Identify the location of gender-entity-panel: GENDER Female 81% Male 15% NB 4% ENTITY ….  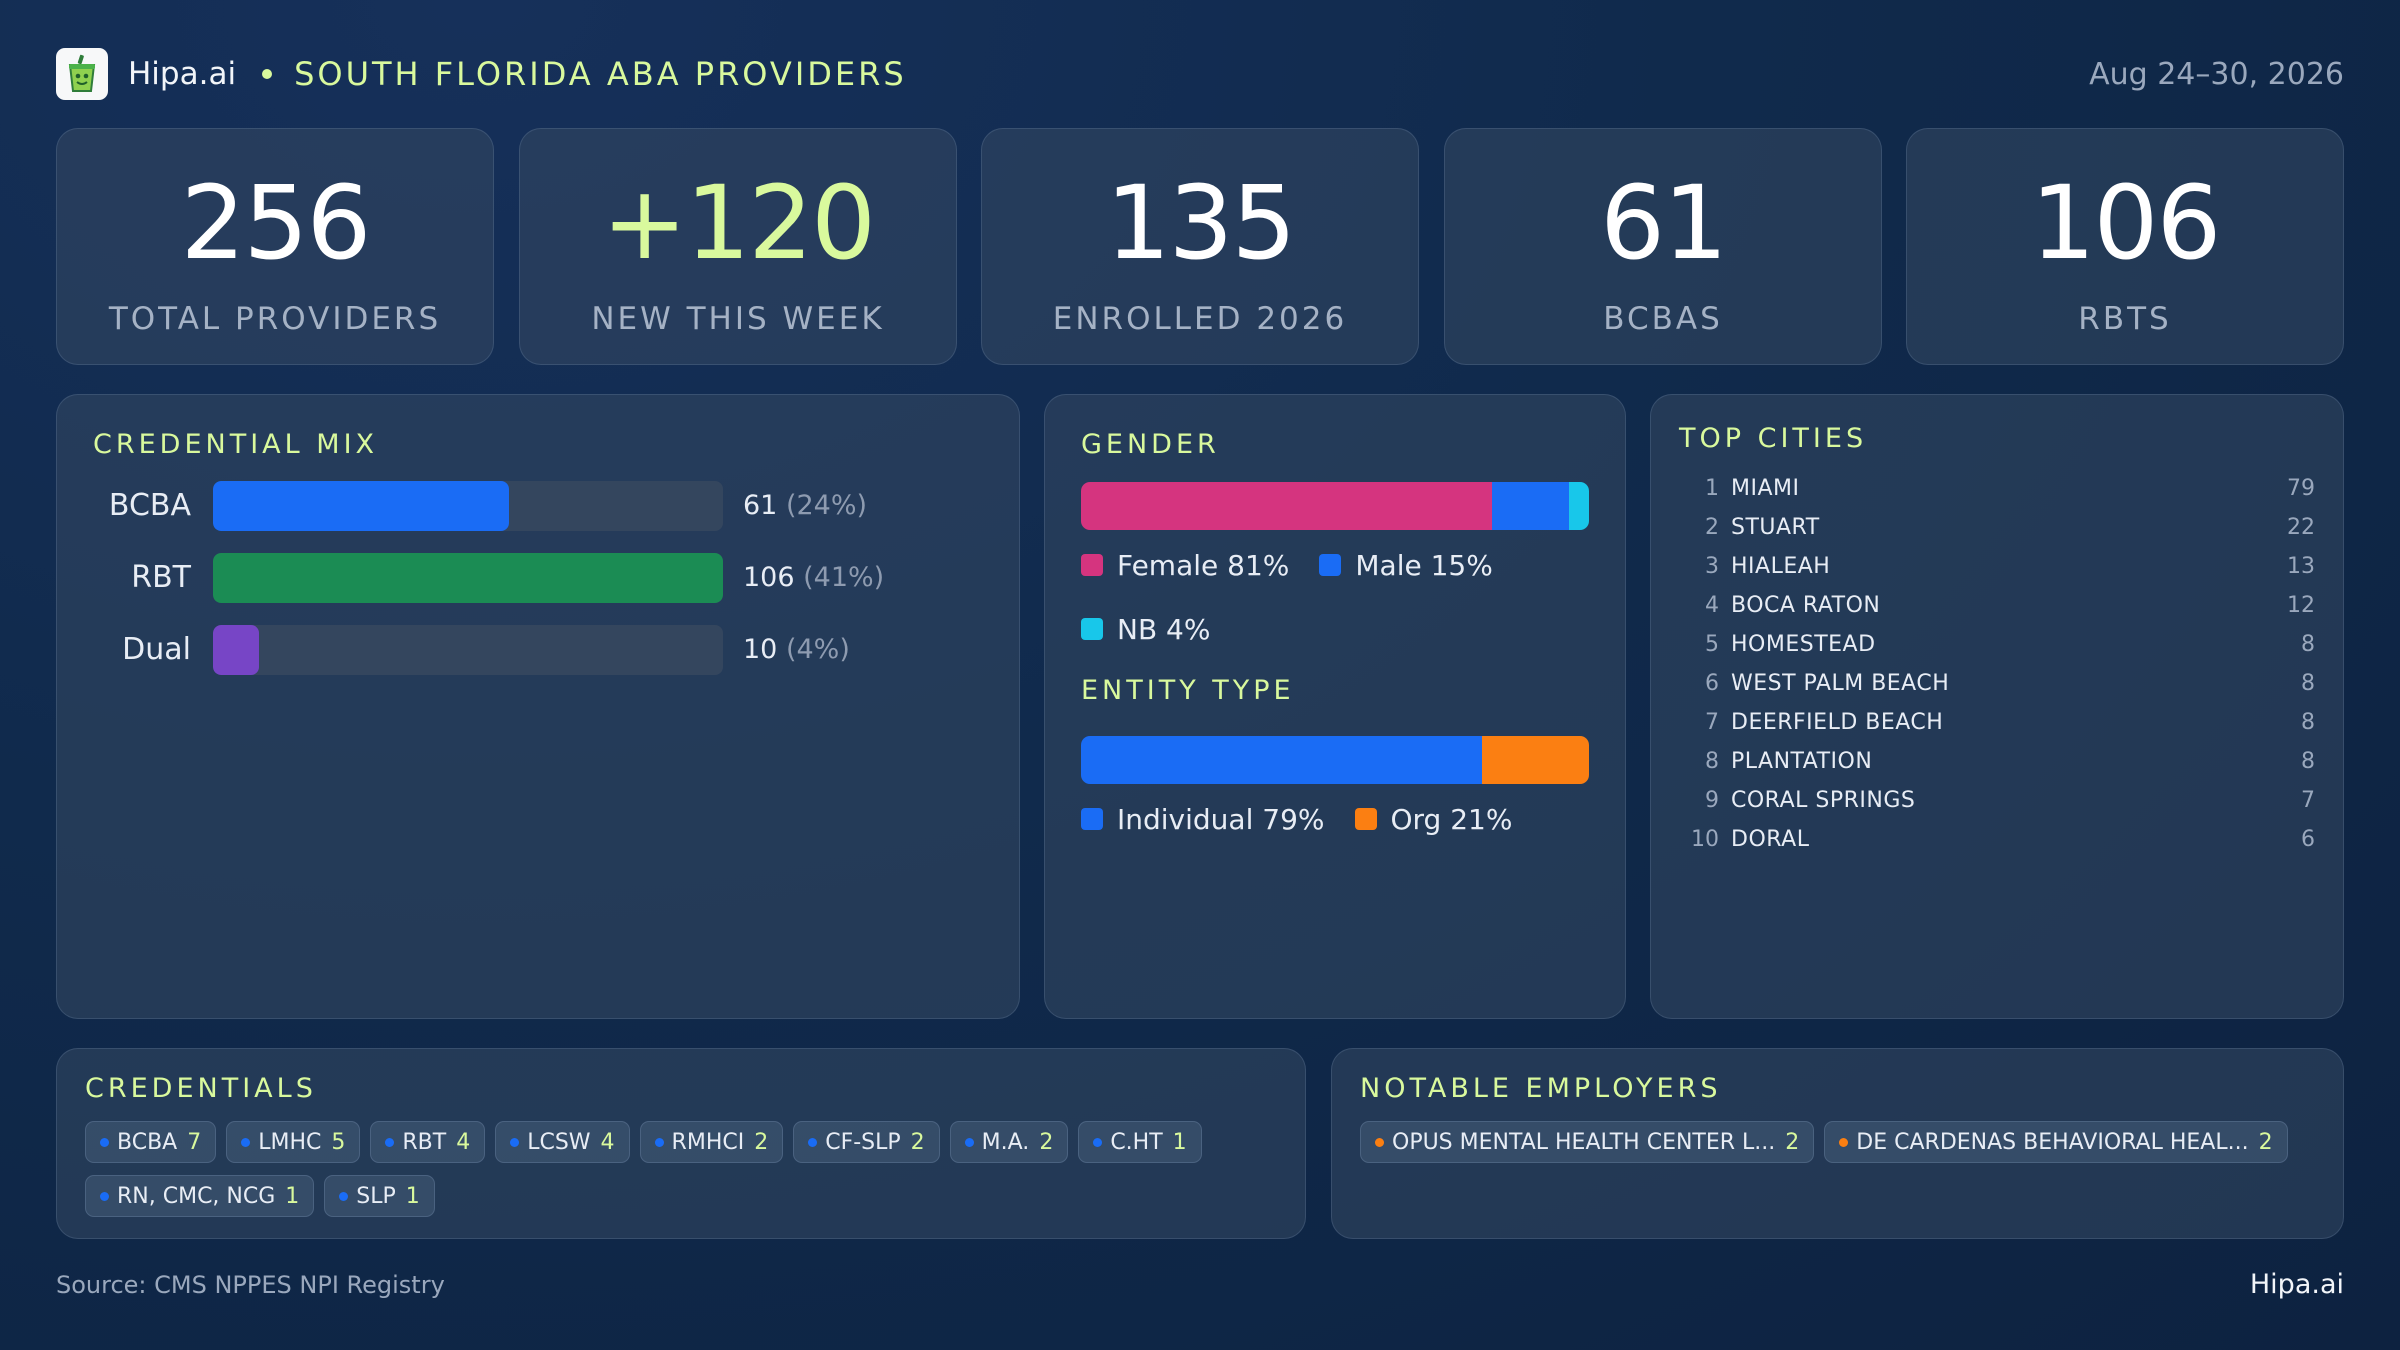
(1335, 706).